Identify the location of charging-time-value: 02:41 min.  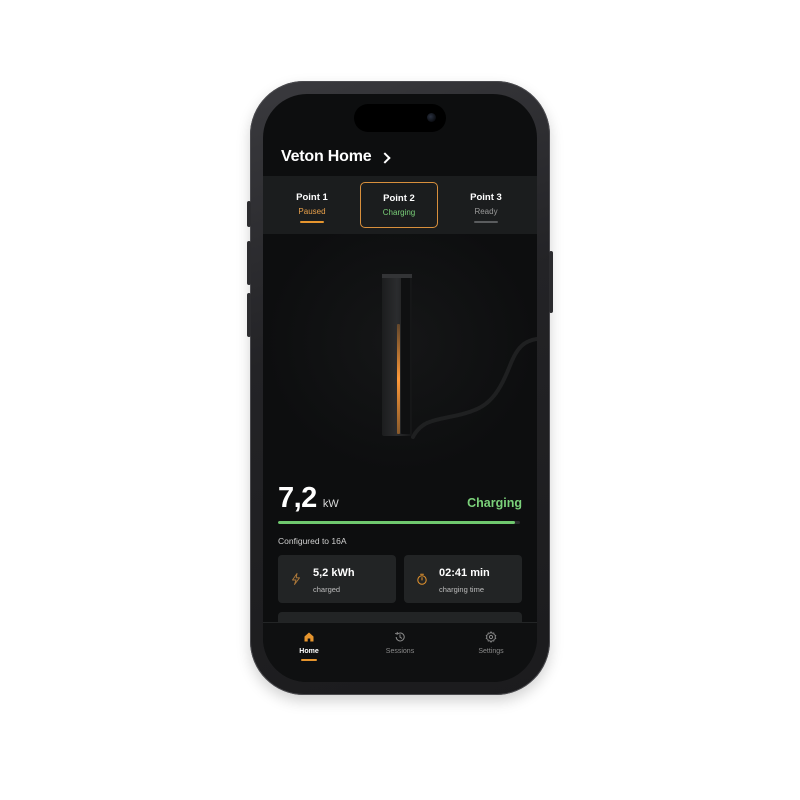
(464, 573).